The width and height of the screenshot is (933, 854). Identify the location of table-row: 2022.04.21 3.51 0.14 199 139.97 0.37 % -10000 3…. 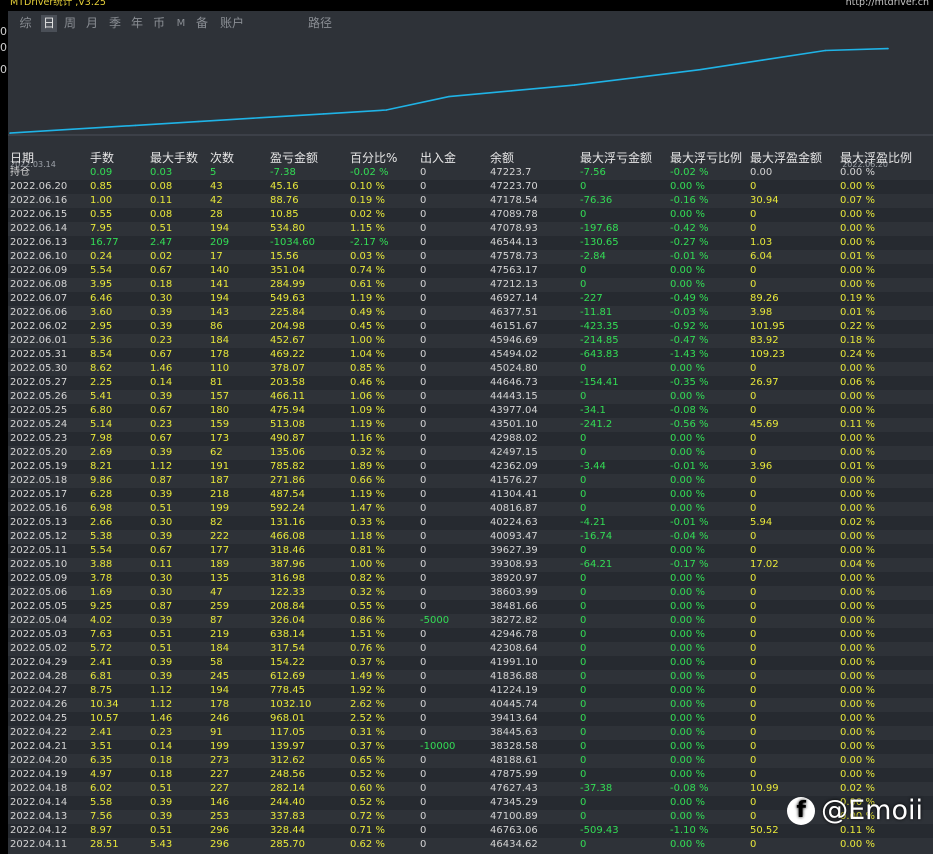
(470, 747).